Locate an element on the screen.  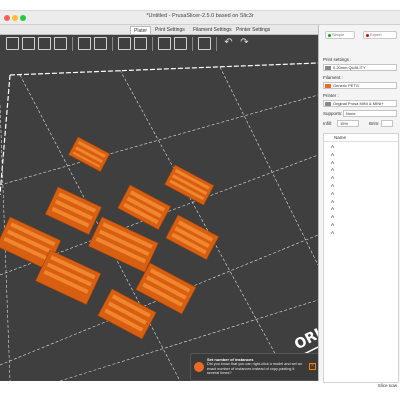
undo-icon: ↶ is located at coordinates (228, 43).